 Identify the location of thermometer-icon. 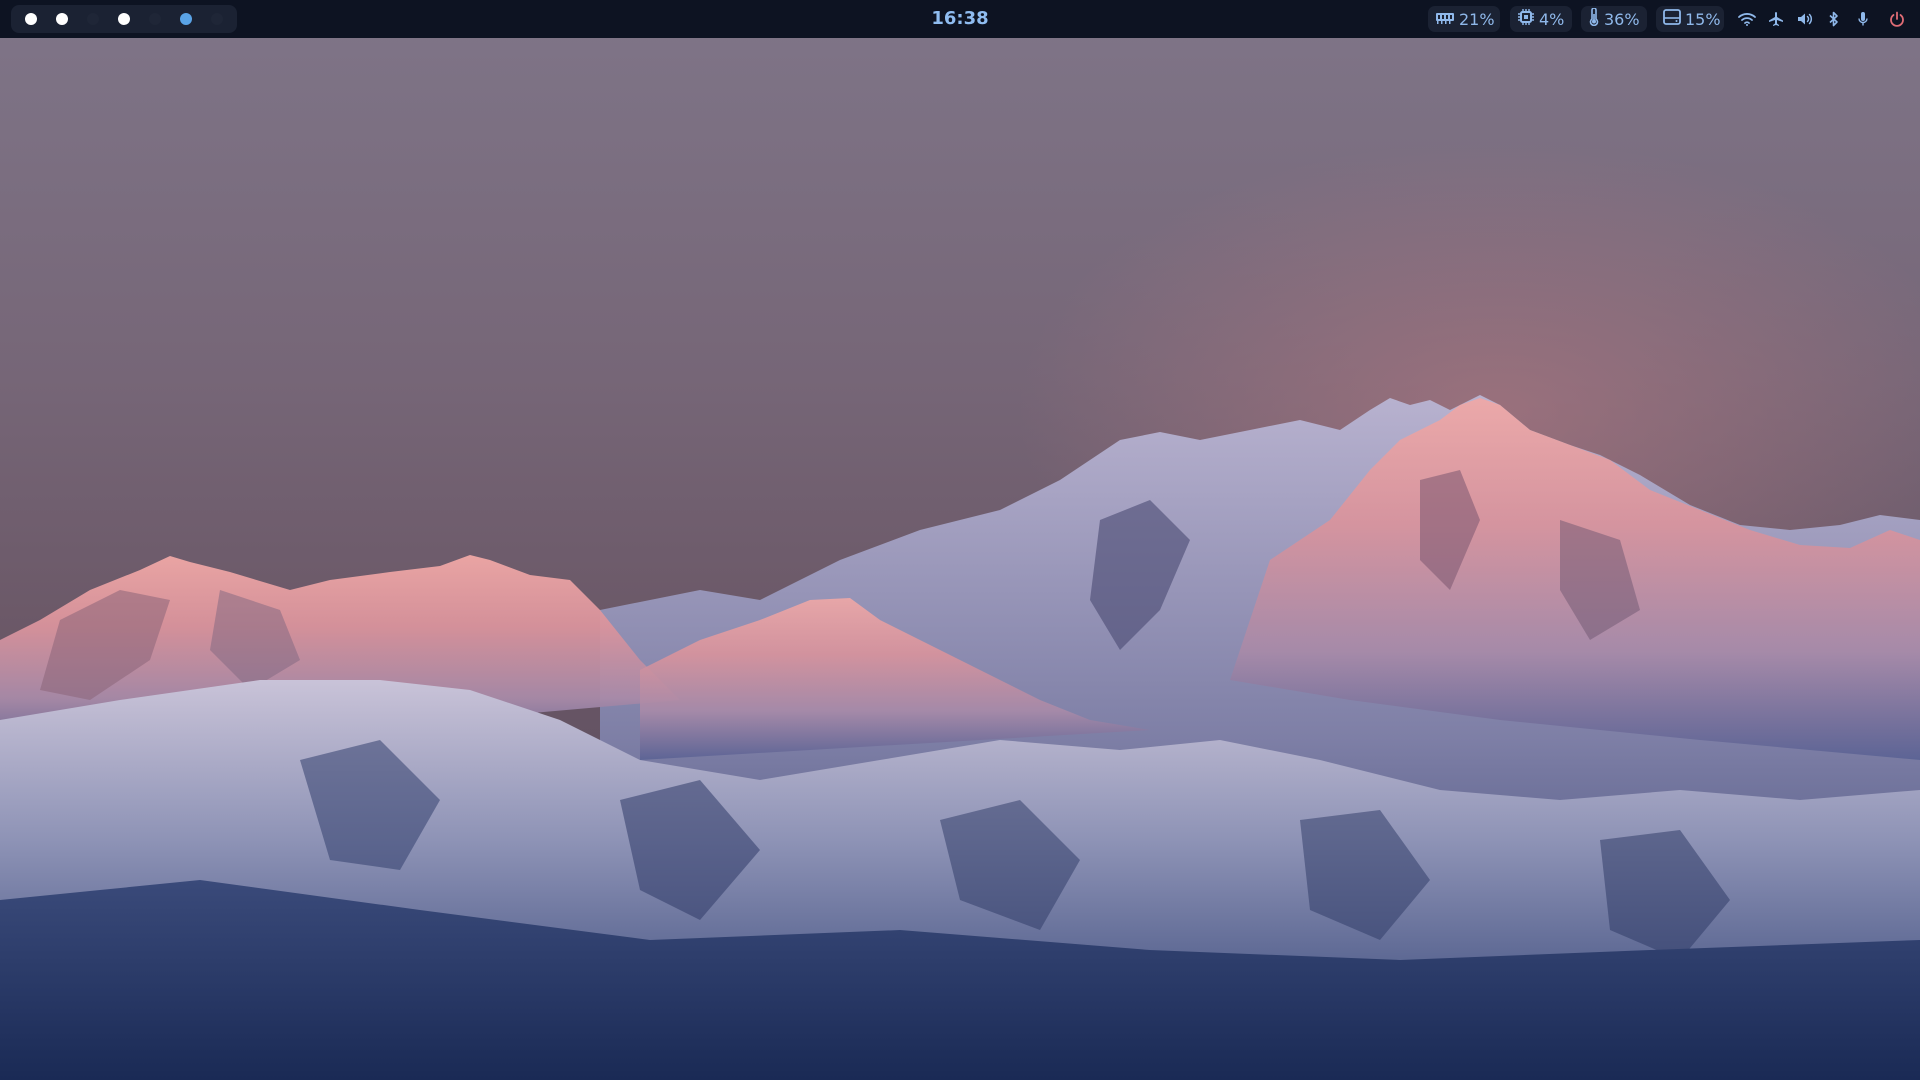
(1594, 18).